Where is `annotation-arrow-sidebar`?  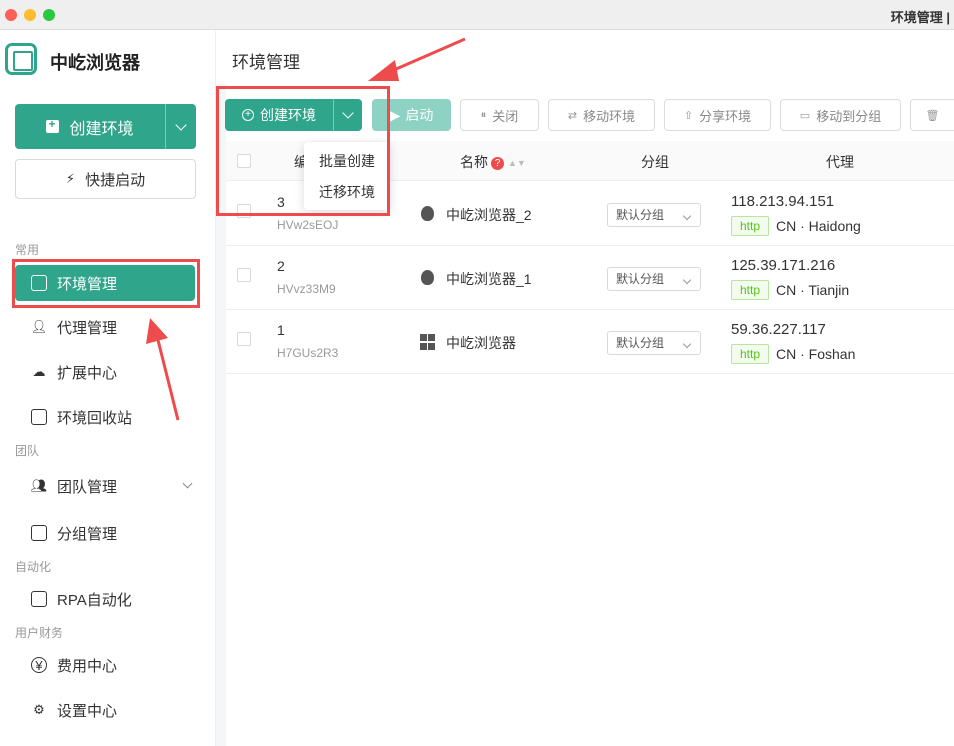 annotation-arrow-sidebar is located at coordinates (163, 369).